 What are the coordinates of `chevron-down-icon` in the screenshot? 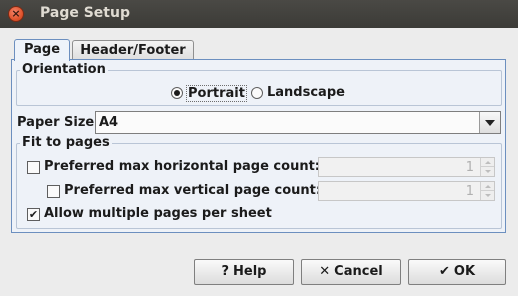 It's located at (489, 122).